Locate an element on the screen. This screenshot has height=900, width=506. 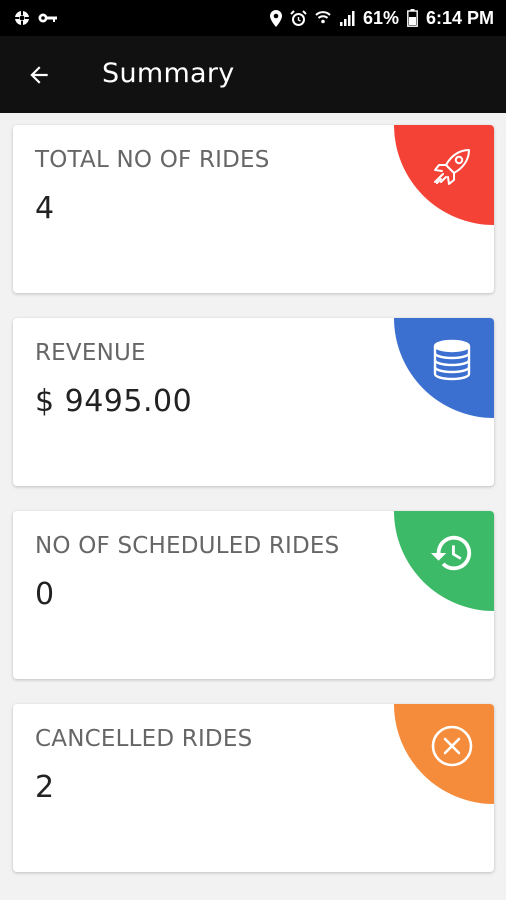
rocket-icon is located at coordinates (452, 167).